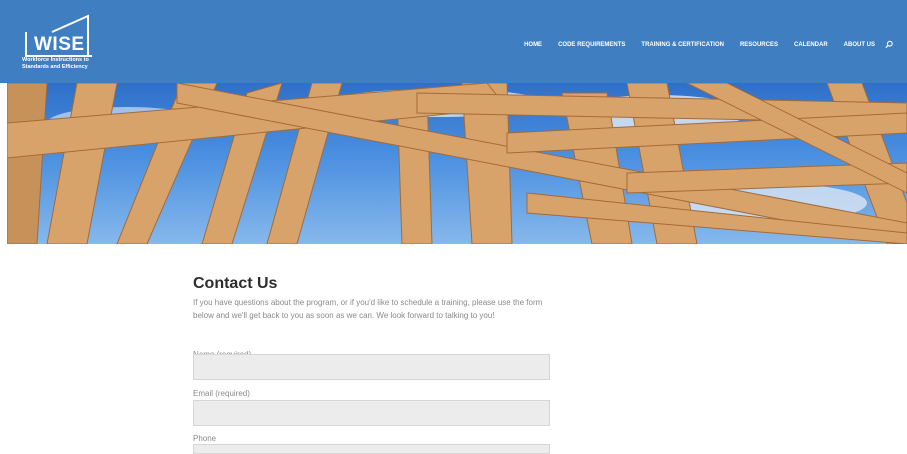 The height and width of the screenshot is (454, 907). Describe the element at coordinates (759, 45) in the screenshot. I see `nav-resources: RESOURCES` at that location.